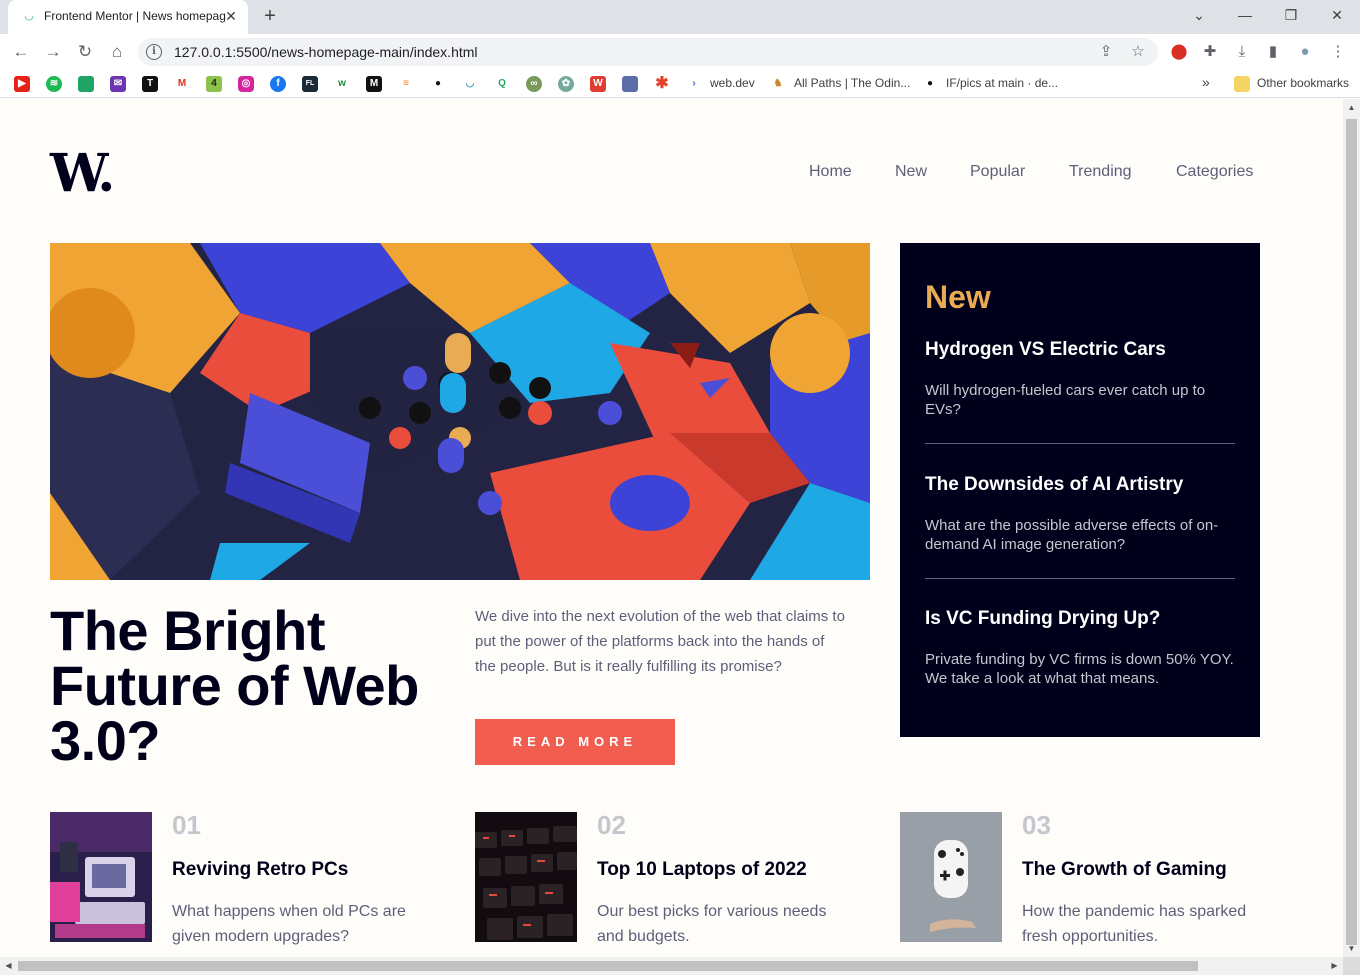 The image size is (1360, 975). I want to click on laptops-keyboard-image, so click(526, 877).